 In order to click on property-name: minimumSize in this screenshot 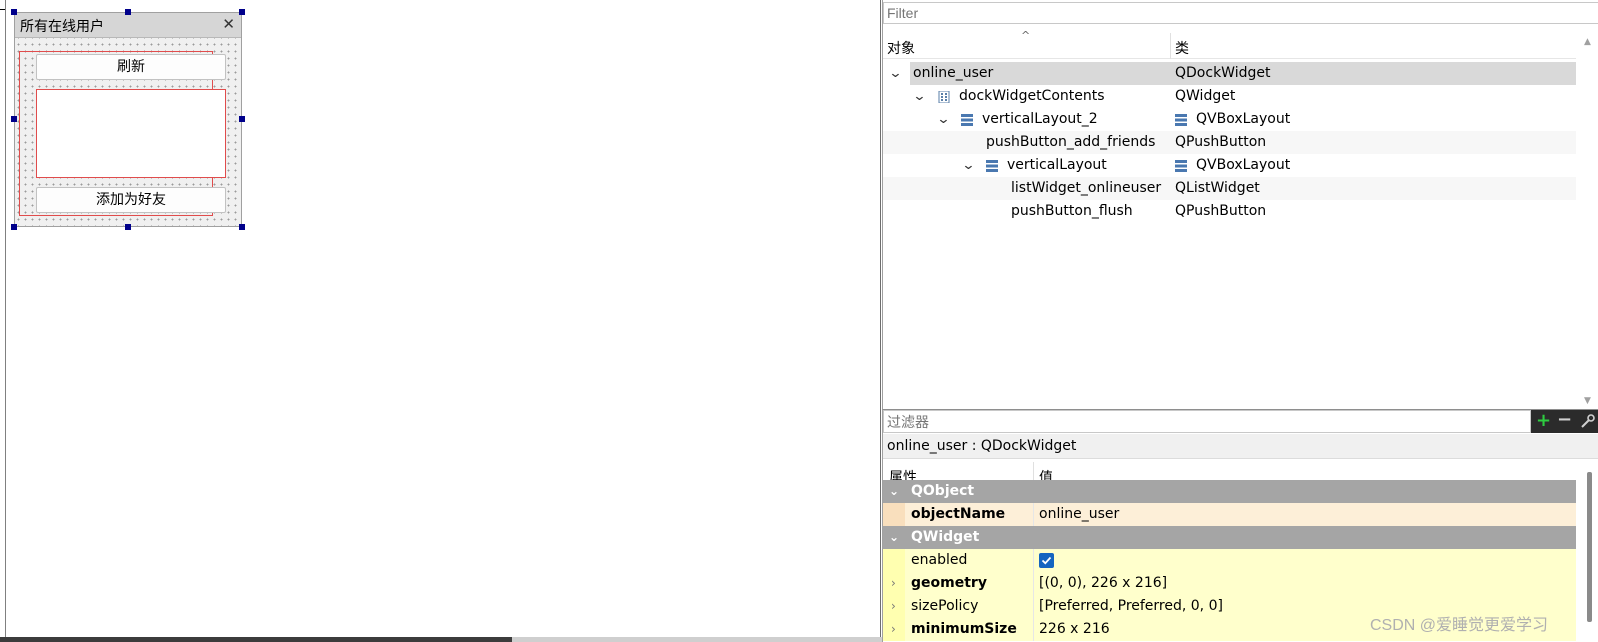, I will do `click(964, 629)`.